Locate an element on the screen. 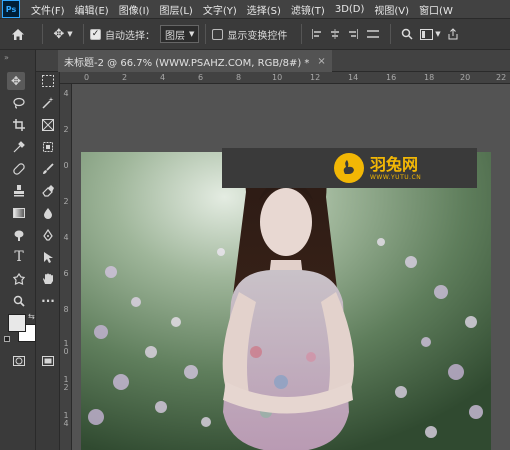 Image resolution: width=510 pixels, height=450 pixels. ruler-tick: 1 0 is located at coordinates (66, 347).